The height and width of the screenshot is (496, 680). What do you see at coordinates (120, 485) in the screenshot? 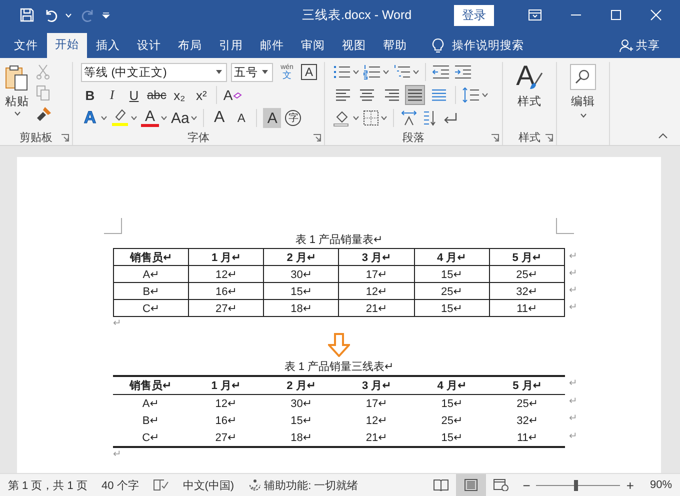
I see `word-count: 40 个字` at bounding box center [120, 485].